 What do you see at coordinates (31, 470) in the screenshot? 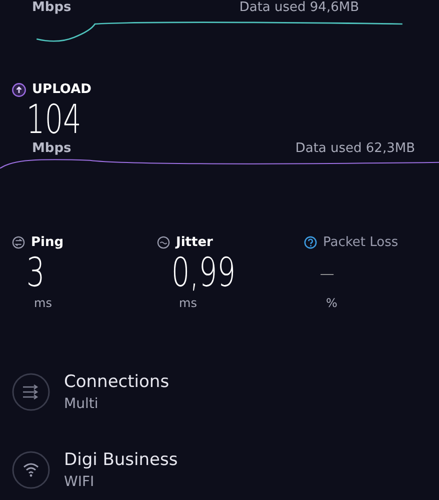
I see `wifi-icon` at bounding box center [31, 470].